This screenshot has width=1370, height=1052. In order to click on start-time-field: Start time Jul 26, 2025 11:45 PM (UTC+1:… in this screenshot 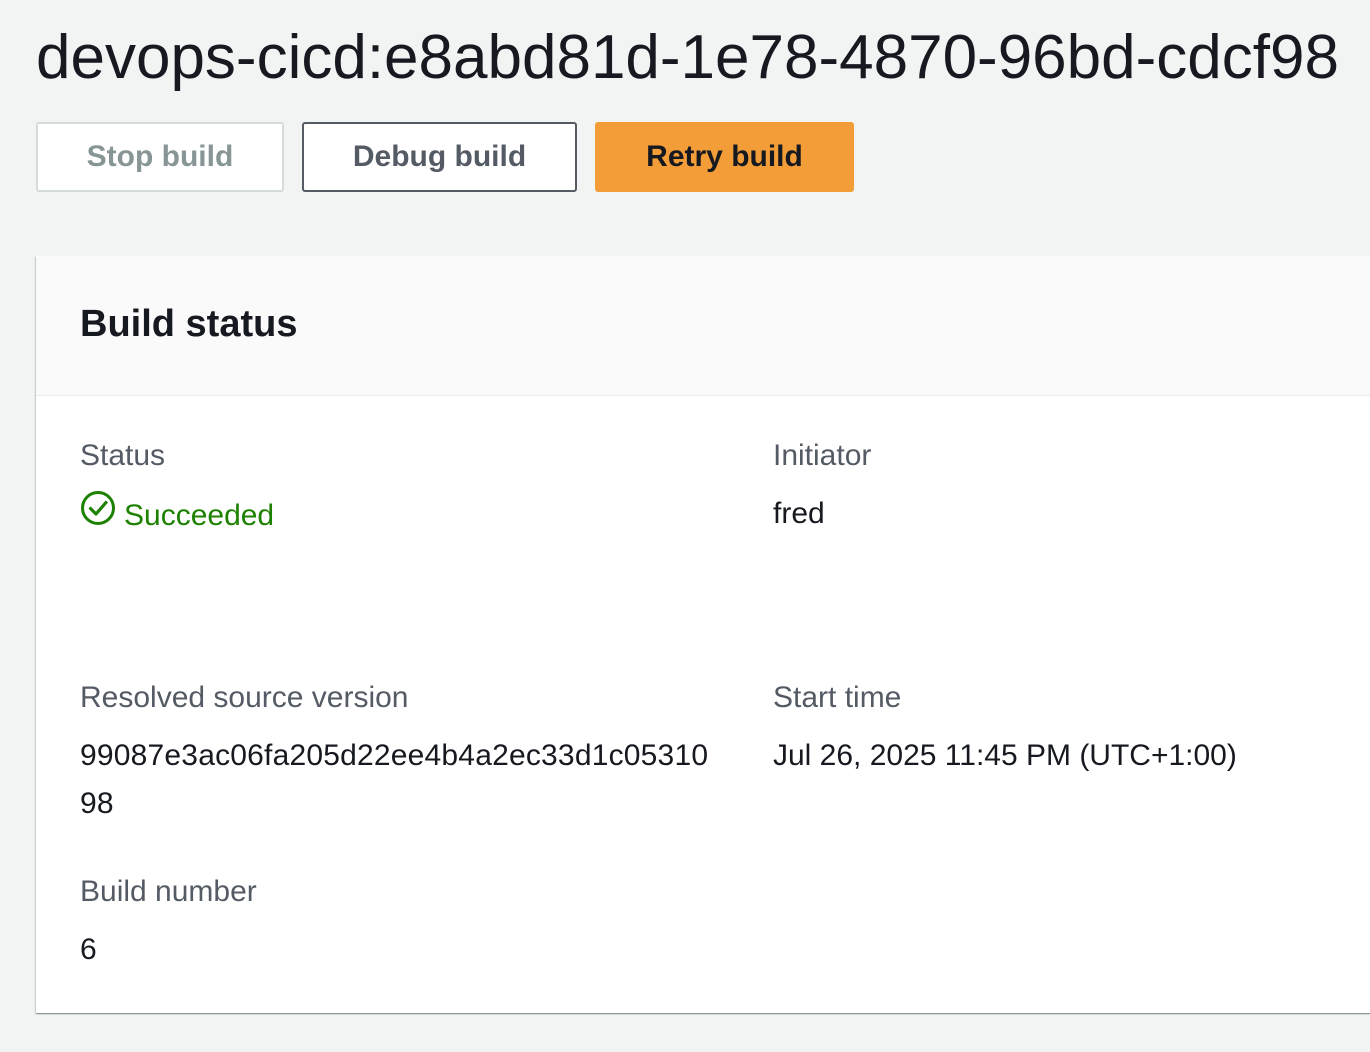, I will do `click(1005, 730)`.